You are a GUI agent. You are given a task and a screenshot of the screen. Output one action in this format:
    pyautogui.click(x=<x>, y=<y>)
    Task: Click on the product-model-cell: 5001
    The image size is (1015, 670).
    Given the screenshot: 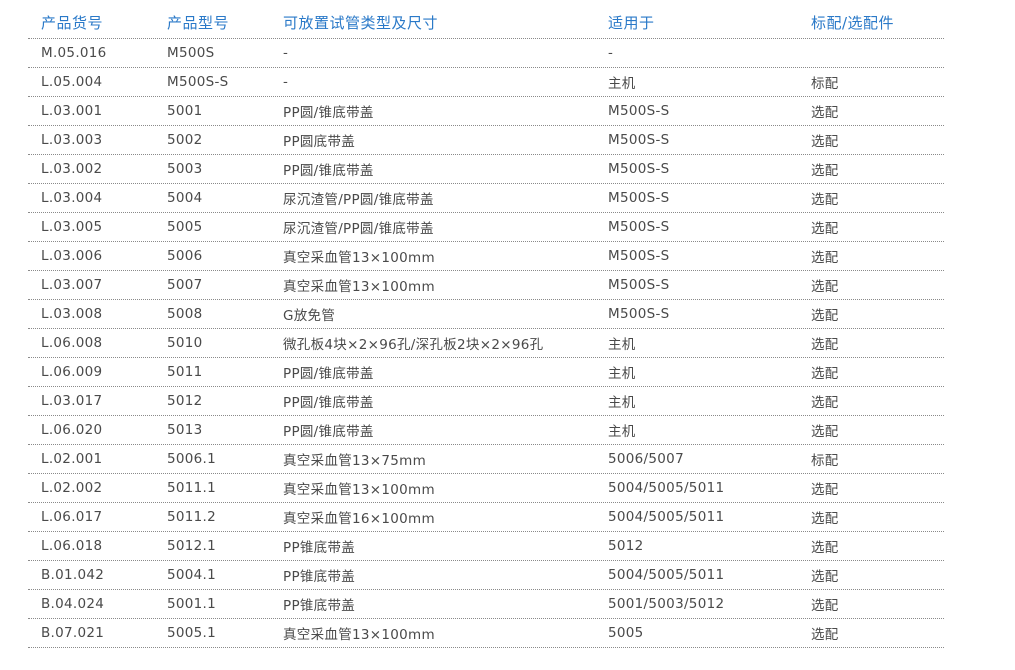 What is the action you would take?
    pyautogui.click(x=185, y=111)
    